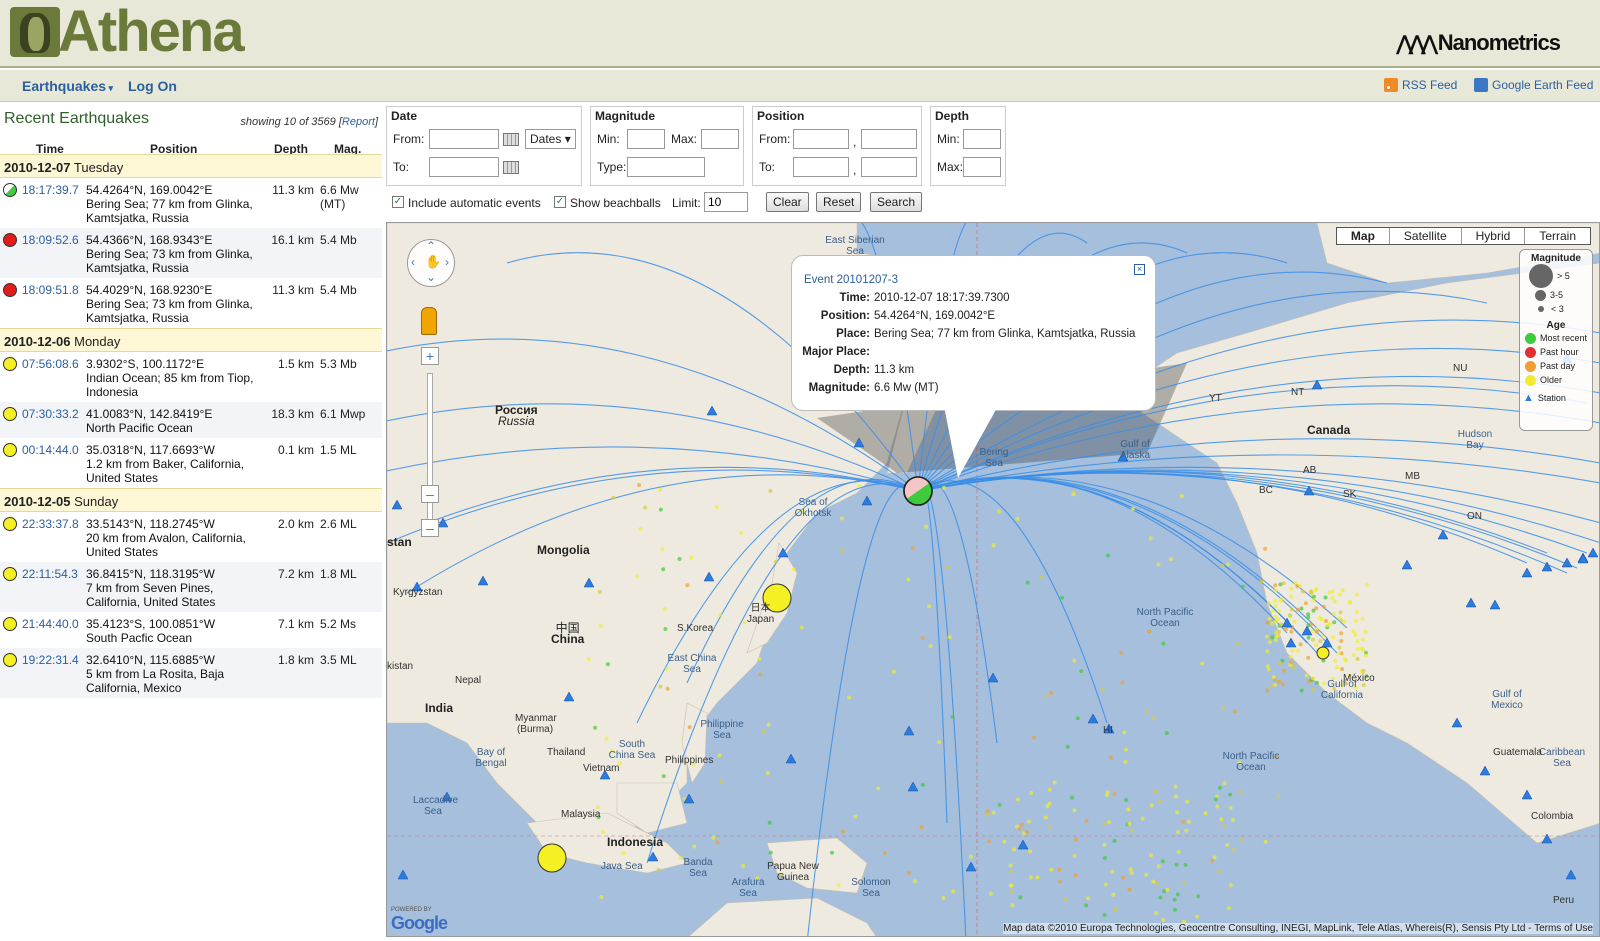 Image resolution: width=1600 pixels, height=941 pixels. What do you see at coordinates (1492, 236) in the screenshot?
I see `tab-hybrid: Hybrid` at bounding box center [1492, 236].